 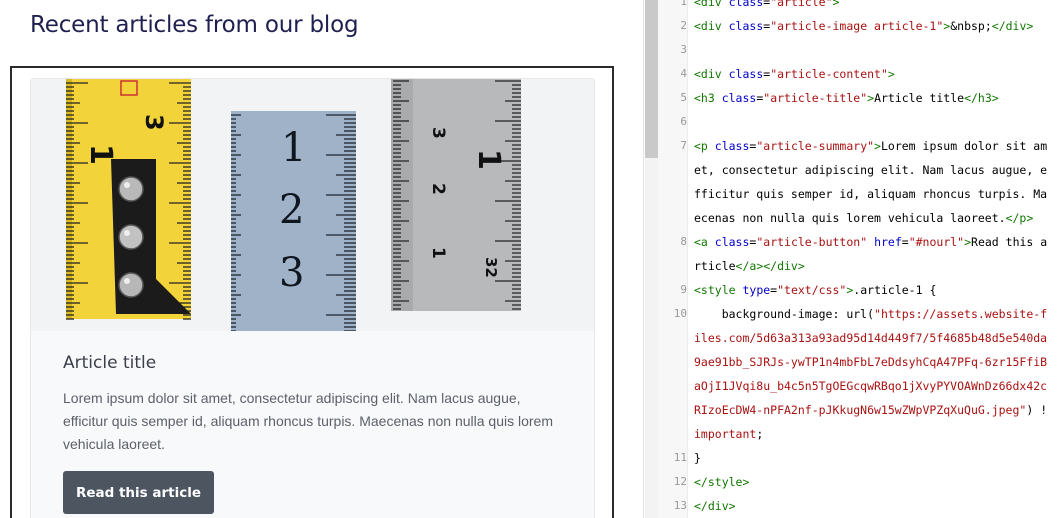 I want to click on code-token: type, so click(x=756, y=290).